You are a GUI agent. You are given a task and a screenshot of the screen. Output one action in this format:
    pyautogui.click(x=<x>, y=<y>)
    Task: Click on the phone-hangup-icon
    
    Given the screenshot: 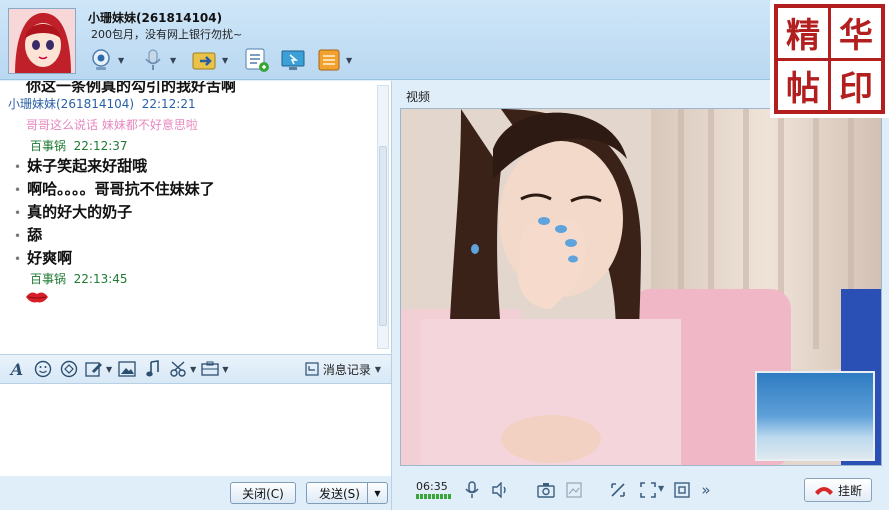 What is the action you would take?
    pyautogui.click(x=823, y=491)
    